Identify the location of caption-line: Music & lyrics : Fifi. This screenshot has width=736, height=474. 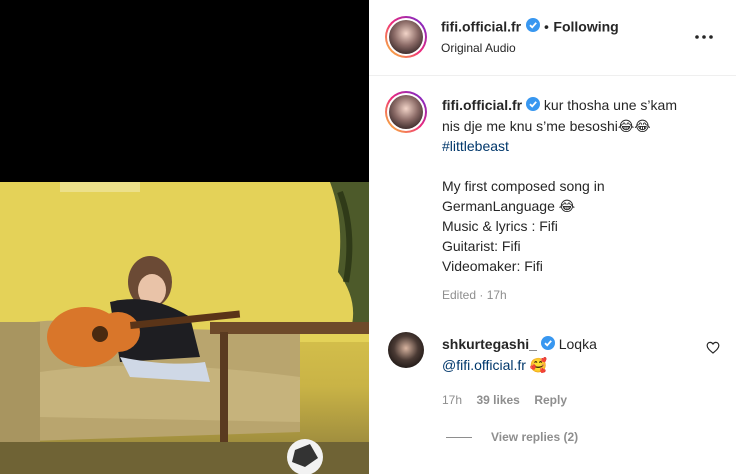
(500, 226).